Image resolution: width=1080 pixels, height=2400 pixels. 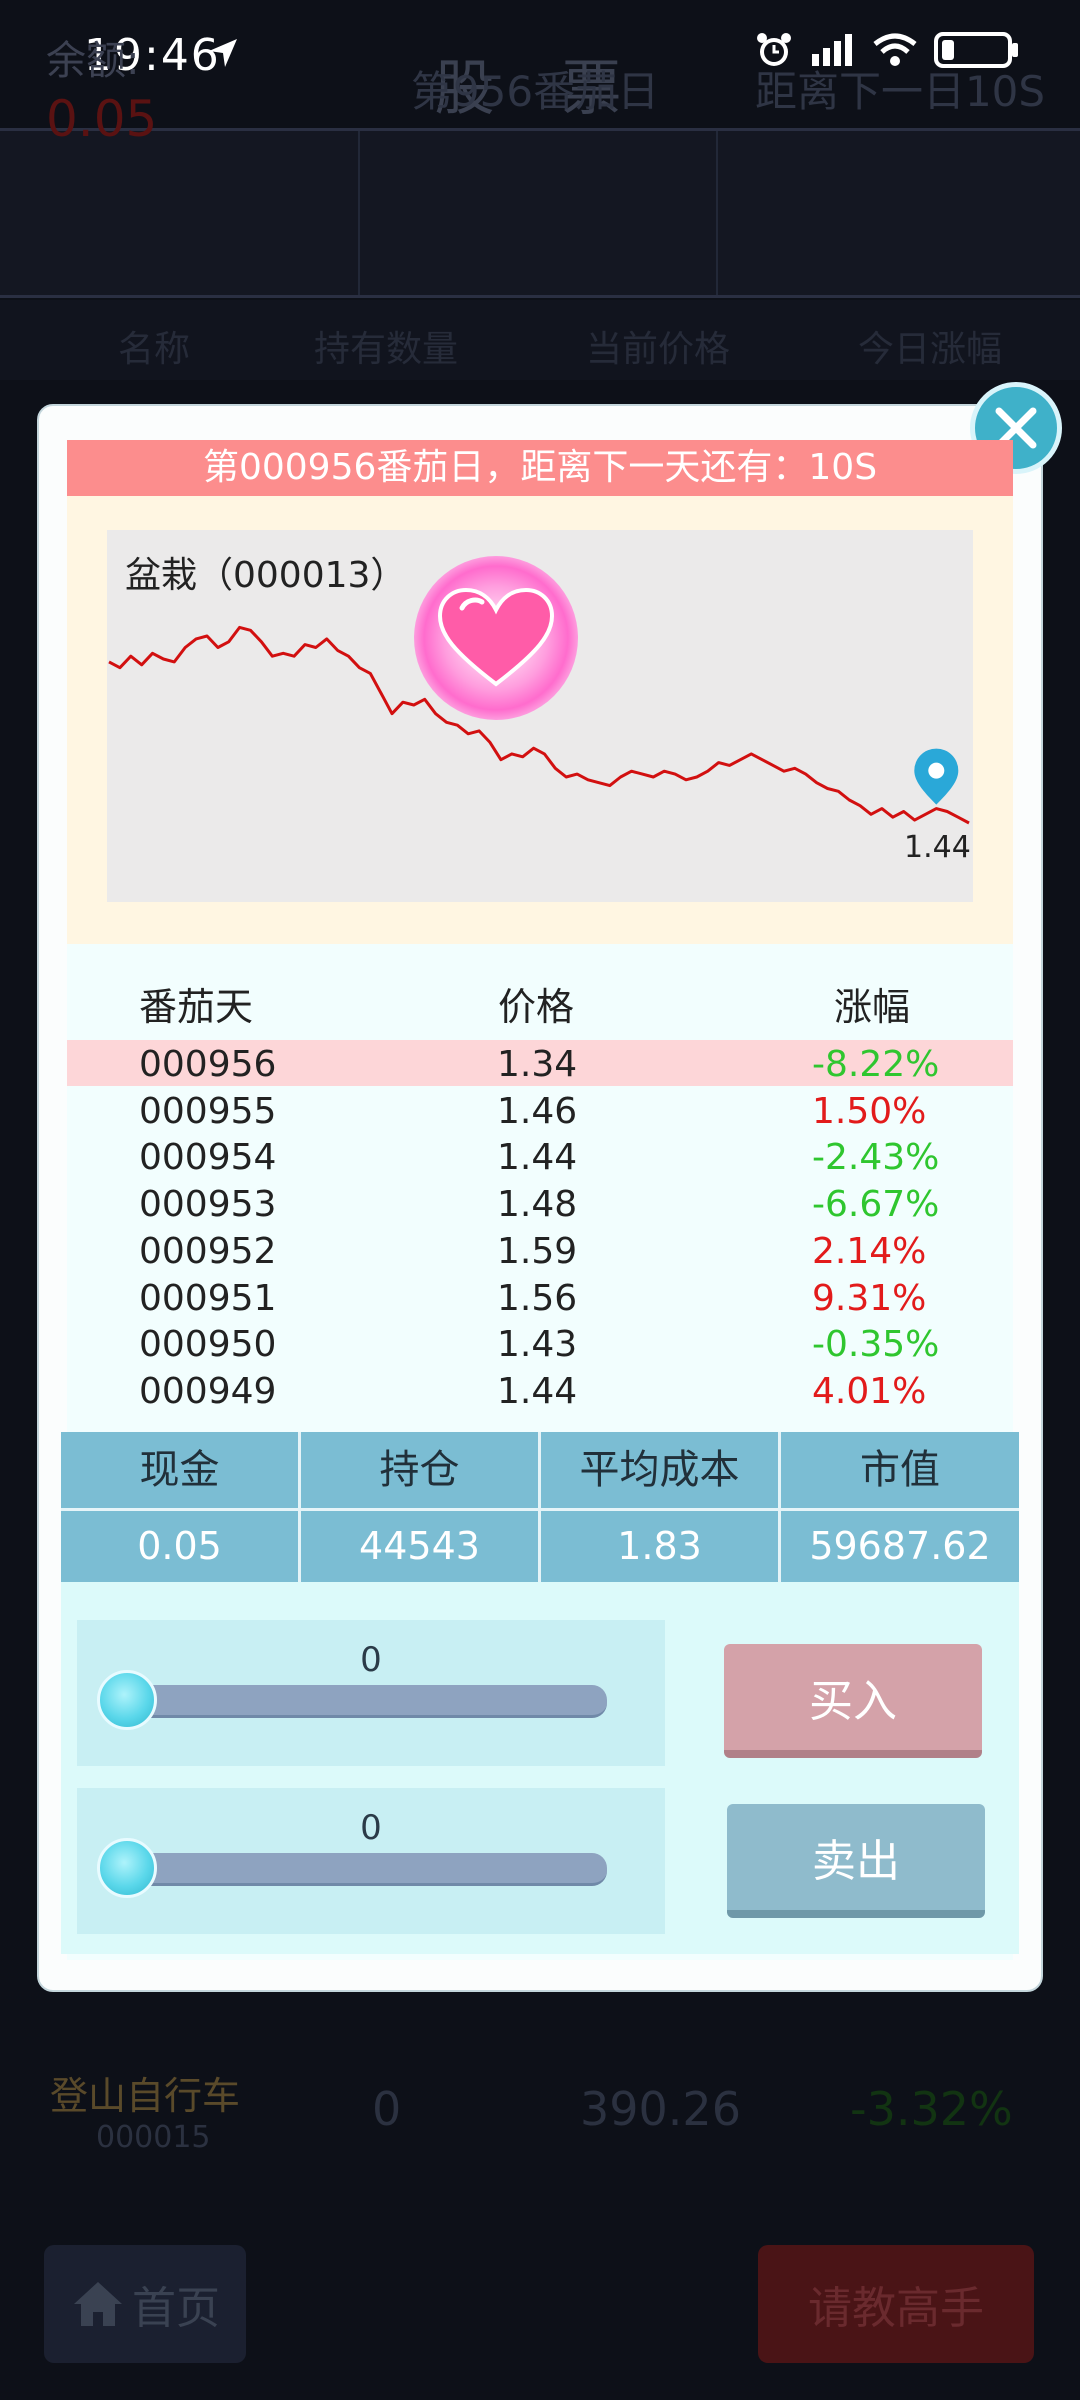 I want to click on history-price: 1.34, so click(x=537, y=1064).